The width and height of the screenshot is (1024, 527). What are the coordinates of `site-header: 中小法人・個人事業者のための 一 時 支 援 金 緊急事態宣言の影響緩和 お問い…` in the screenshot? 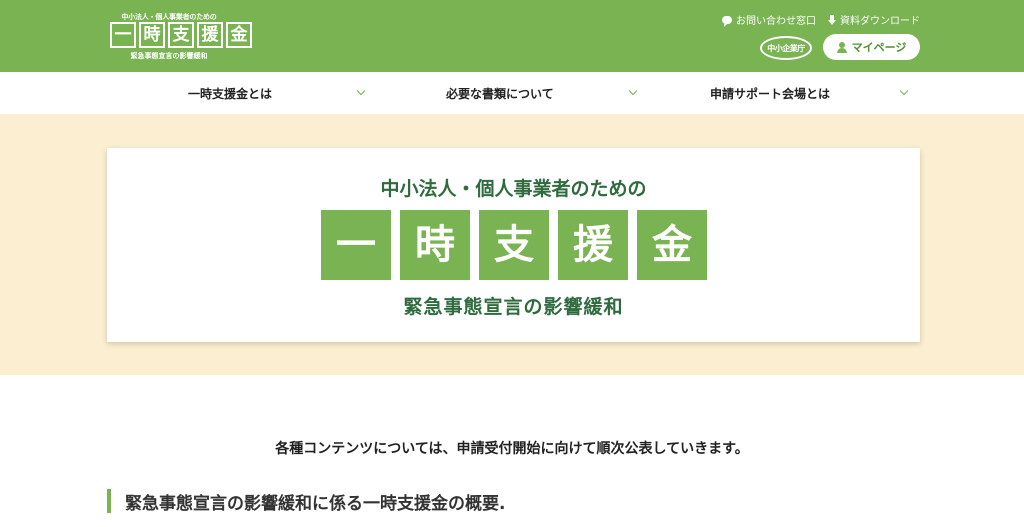 It's located at (512, 36).